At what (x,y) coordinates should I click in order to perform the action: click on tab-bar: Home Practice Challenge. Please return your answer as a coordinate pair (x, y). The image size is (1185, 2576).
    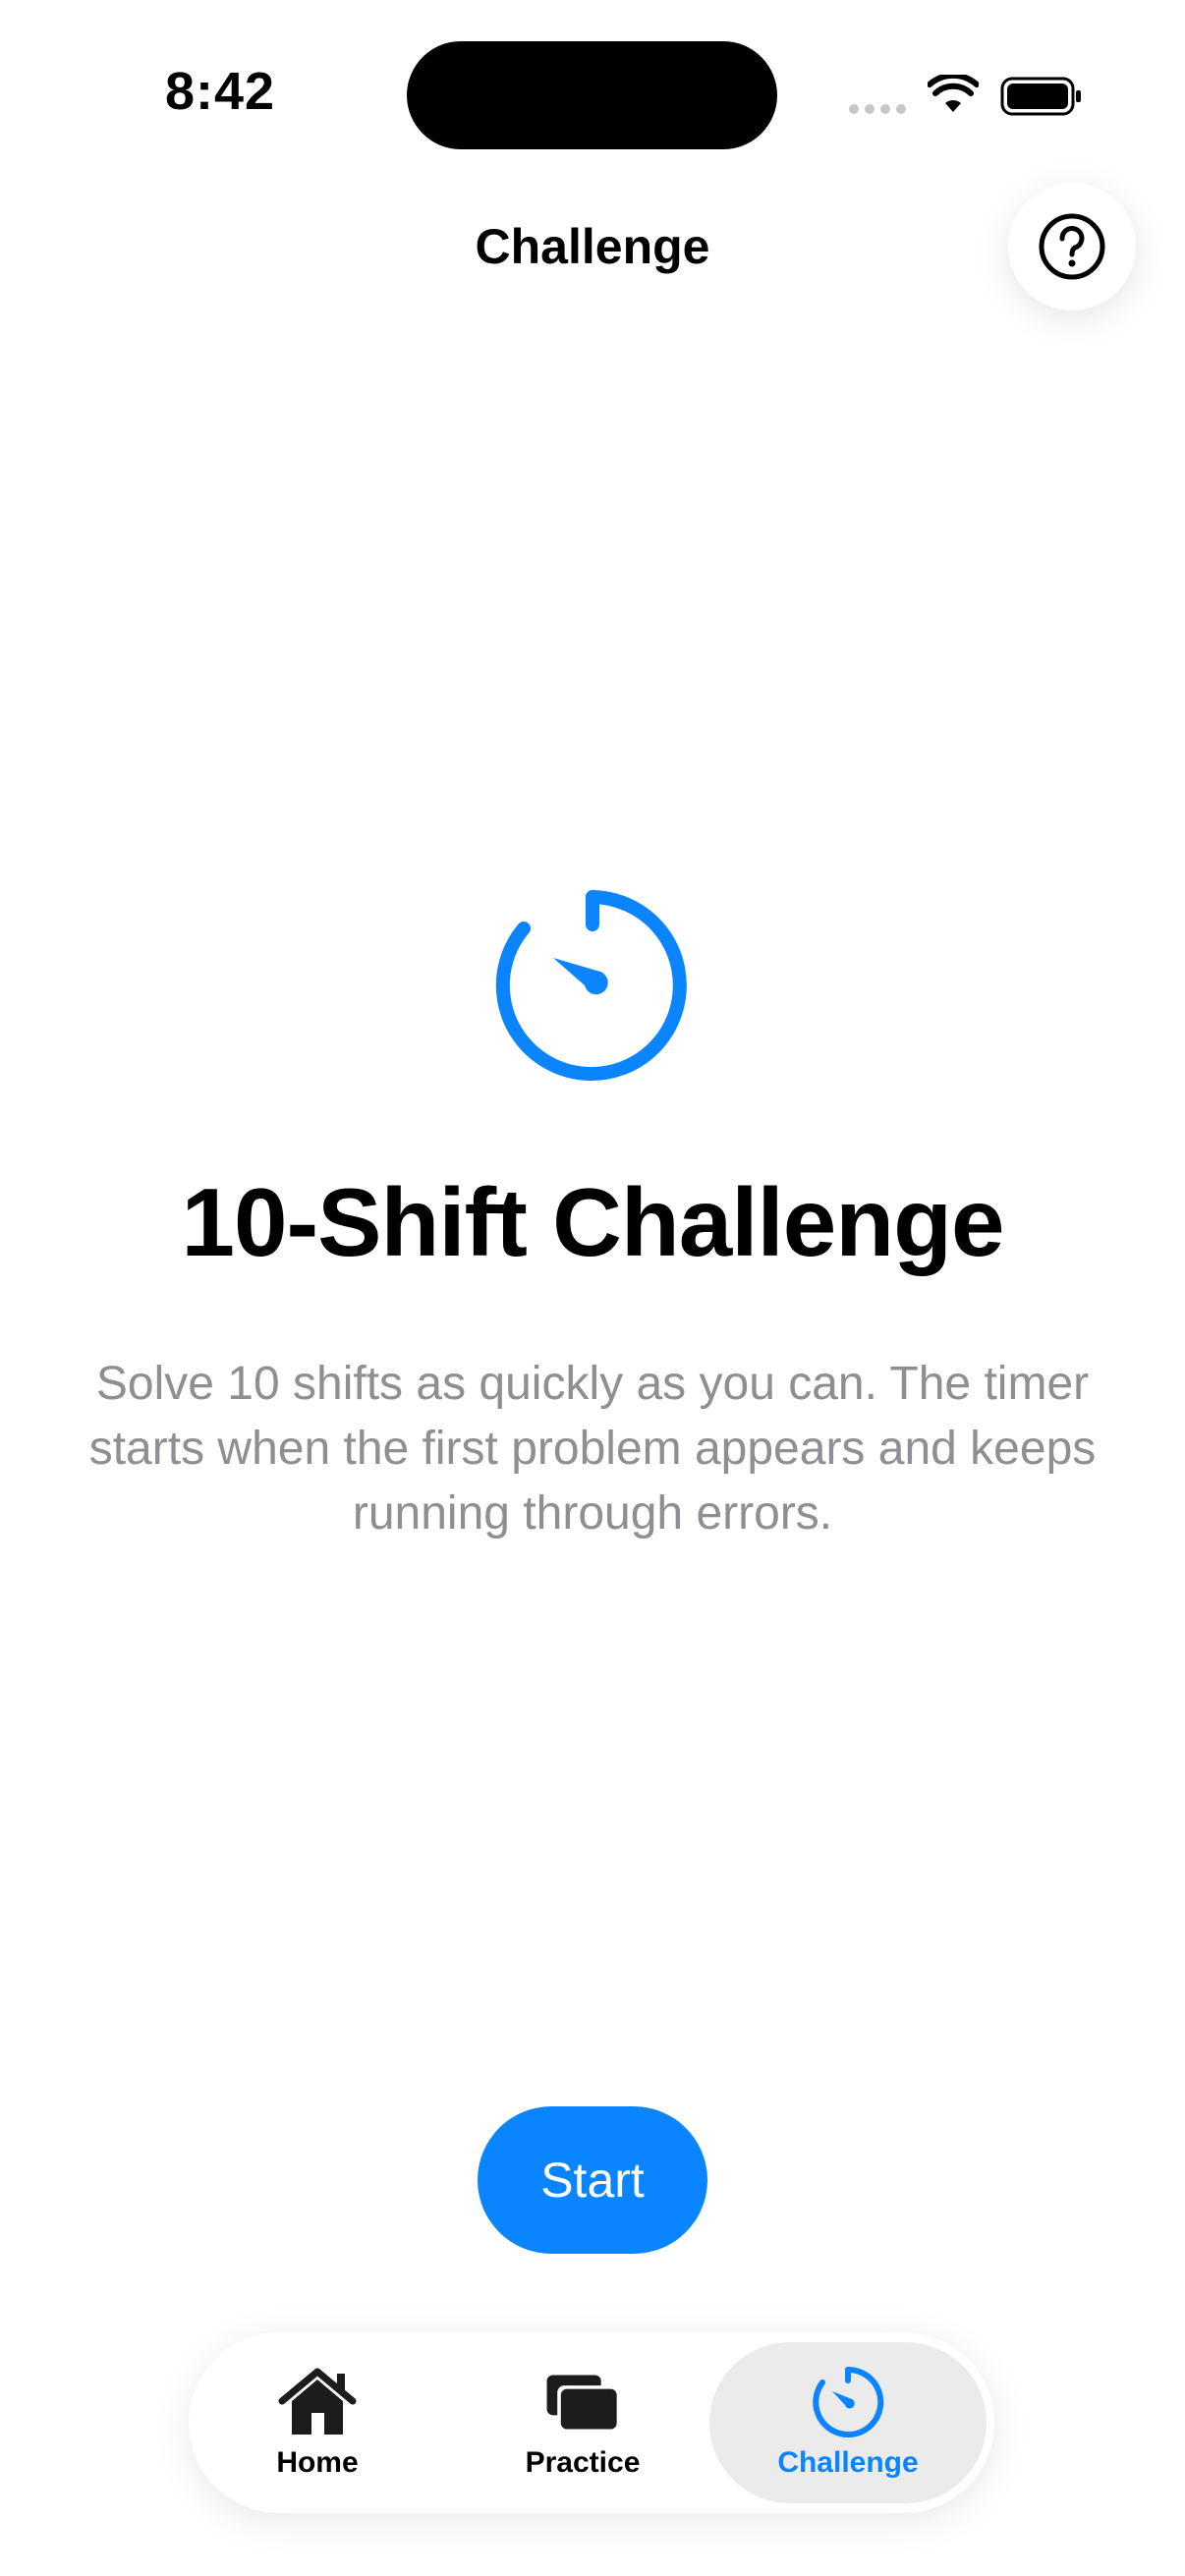
    Looking at the image, I should click on (592, 2422).